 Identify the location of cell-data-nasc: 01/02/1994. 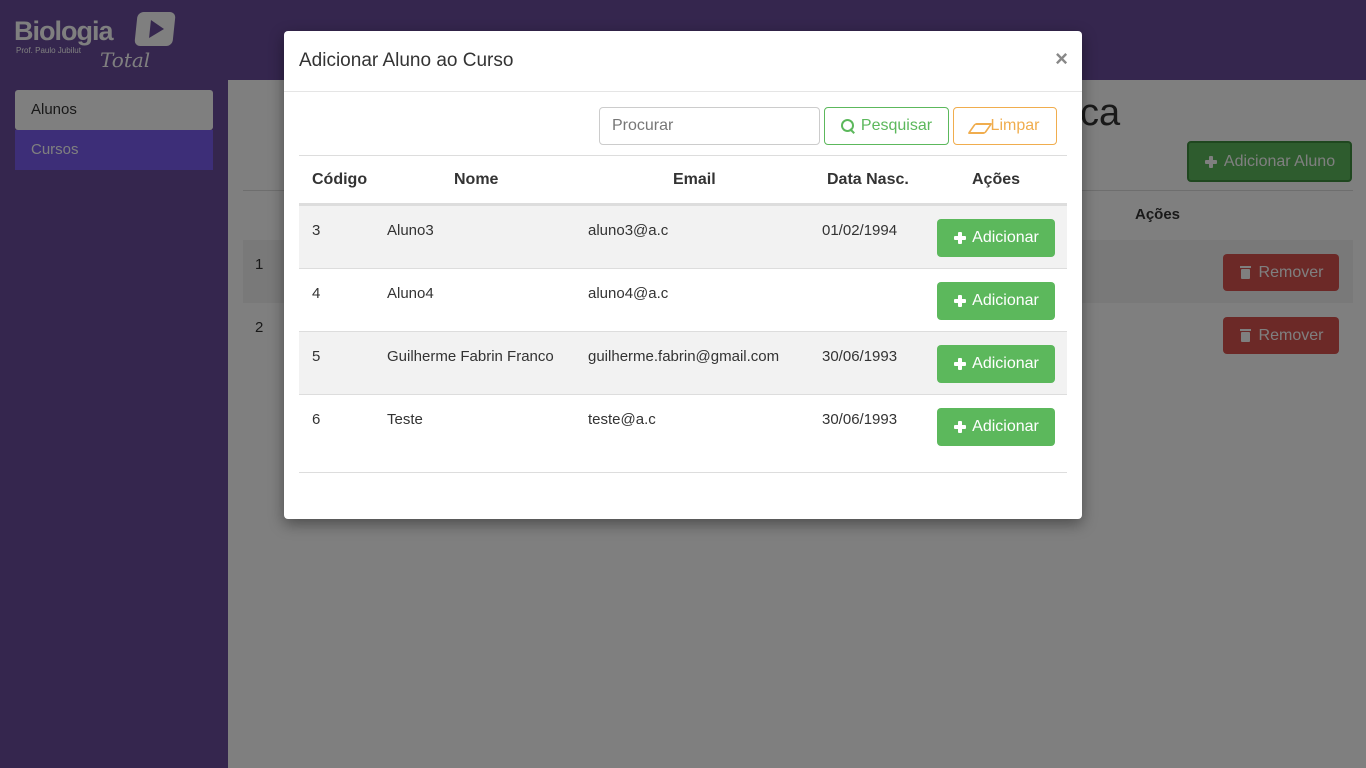
(860, 230).